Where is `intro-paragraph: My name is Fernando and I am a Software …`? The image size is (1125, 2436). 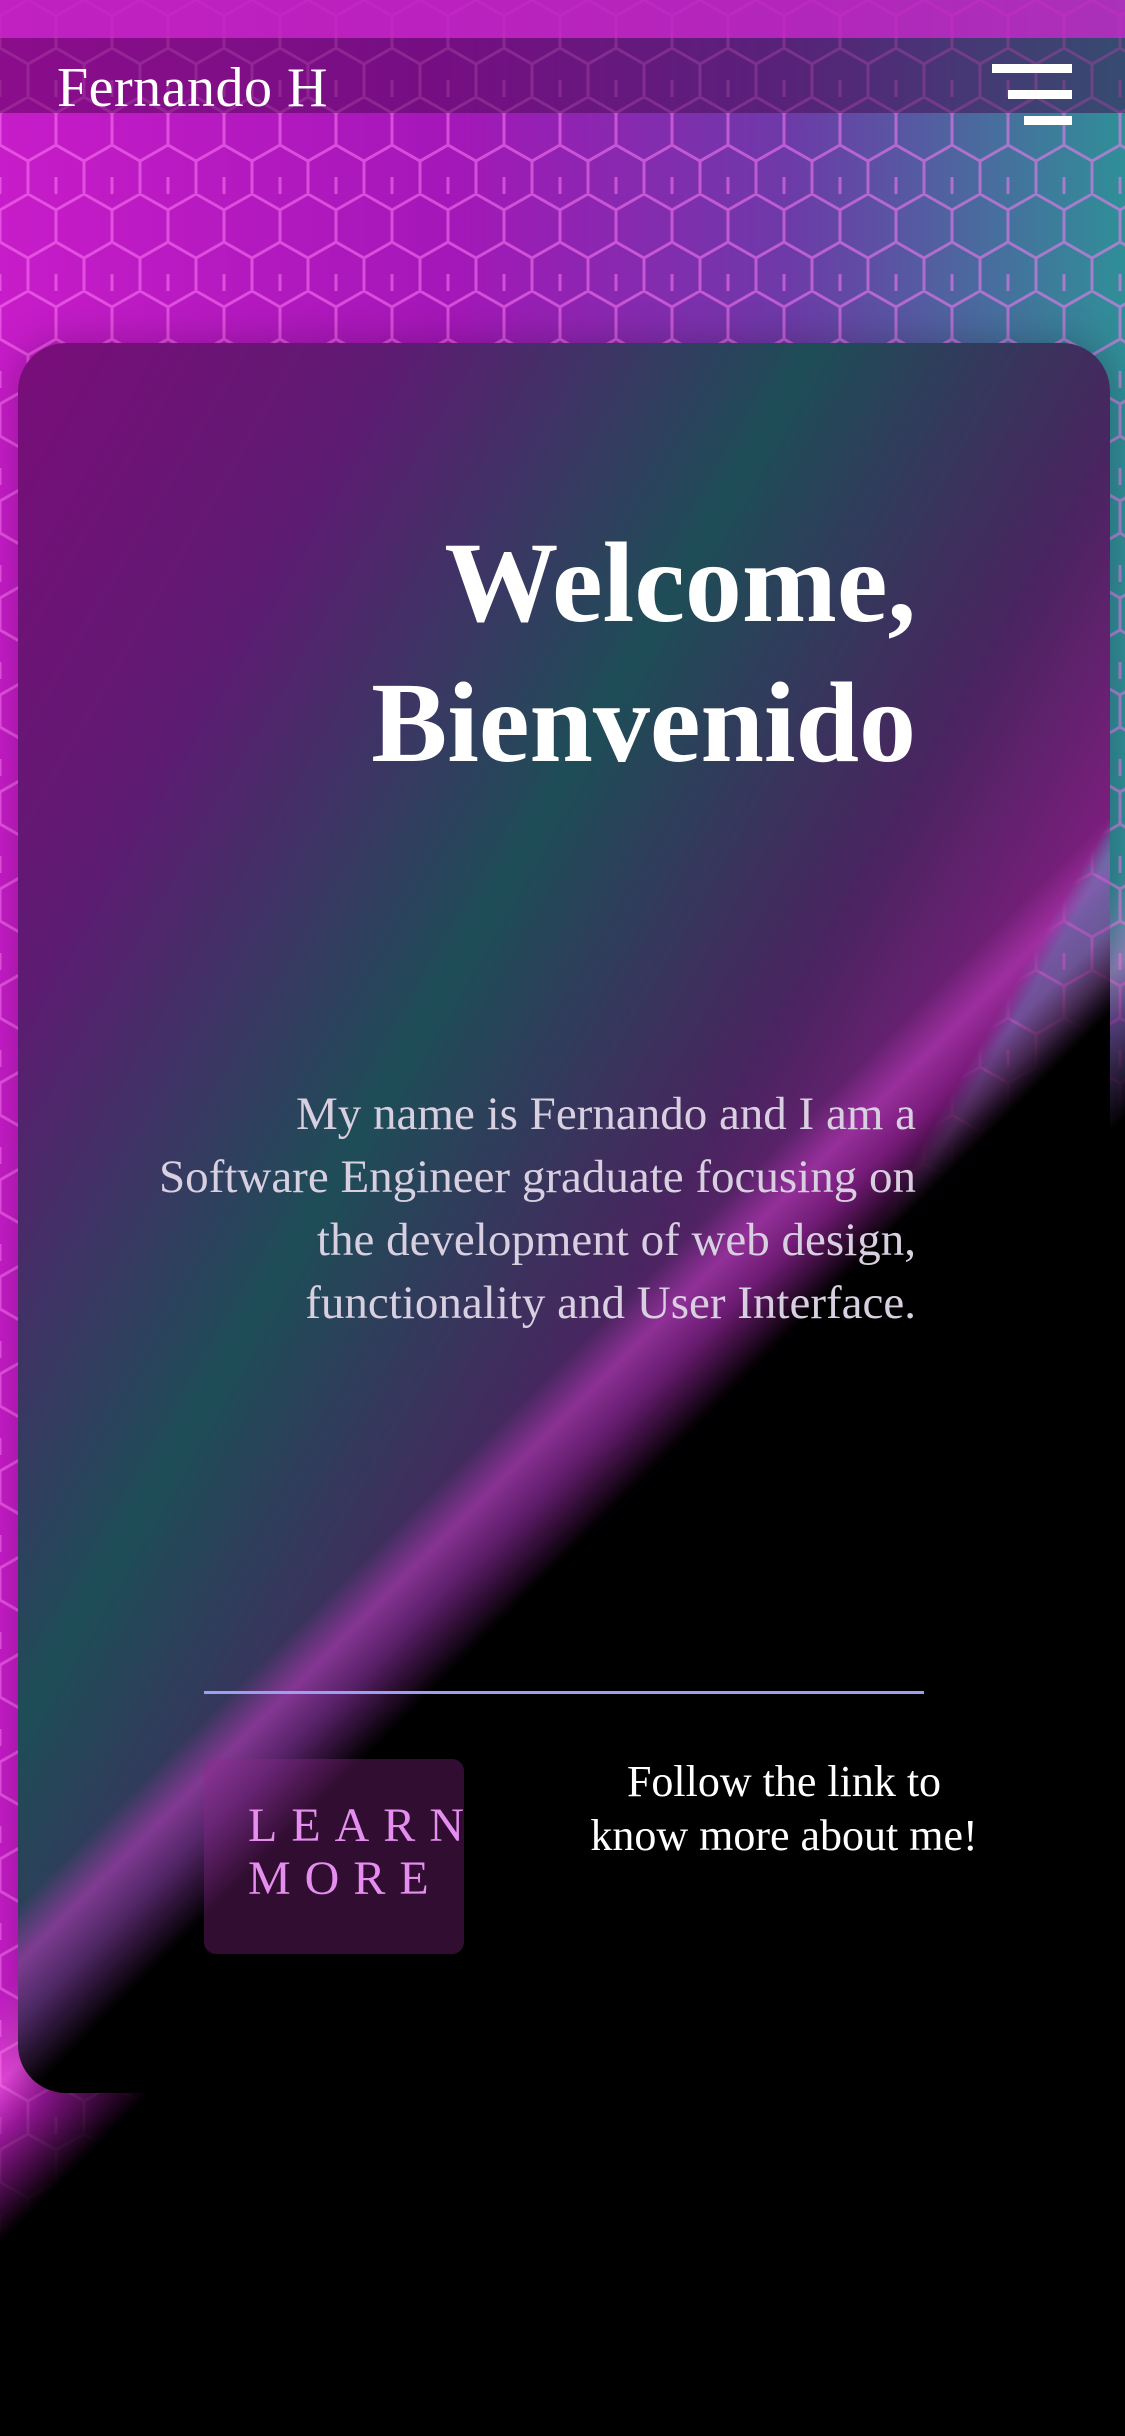 intro-paragraph: My name is Fernando and I am a Software … is located at coordinates (537, 1208).